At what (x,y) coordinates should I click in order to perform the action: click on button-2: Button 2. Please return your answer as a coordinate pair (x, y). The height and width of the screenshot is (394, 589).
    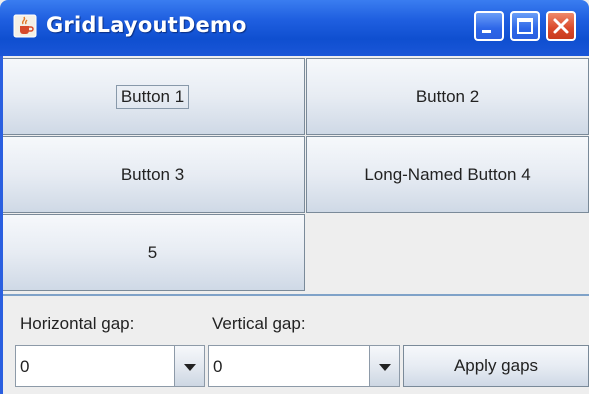
    Looking at the image, I should click on (447, 96).